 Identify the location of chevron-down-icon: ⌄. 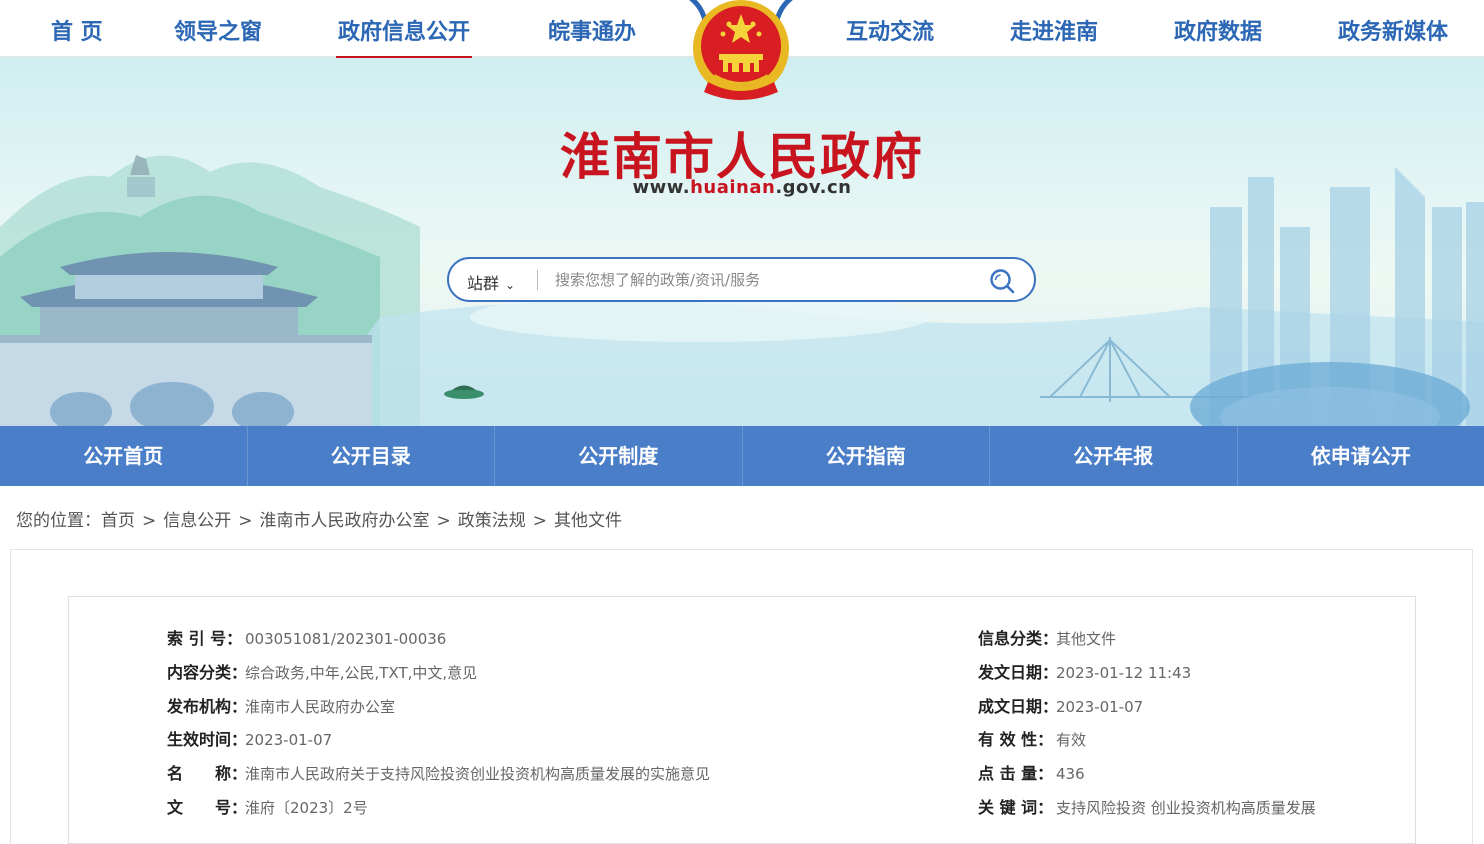
(510, 285).